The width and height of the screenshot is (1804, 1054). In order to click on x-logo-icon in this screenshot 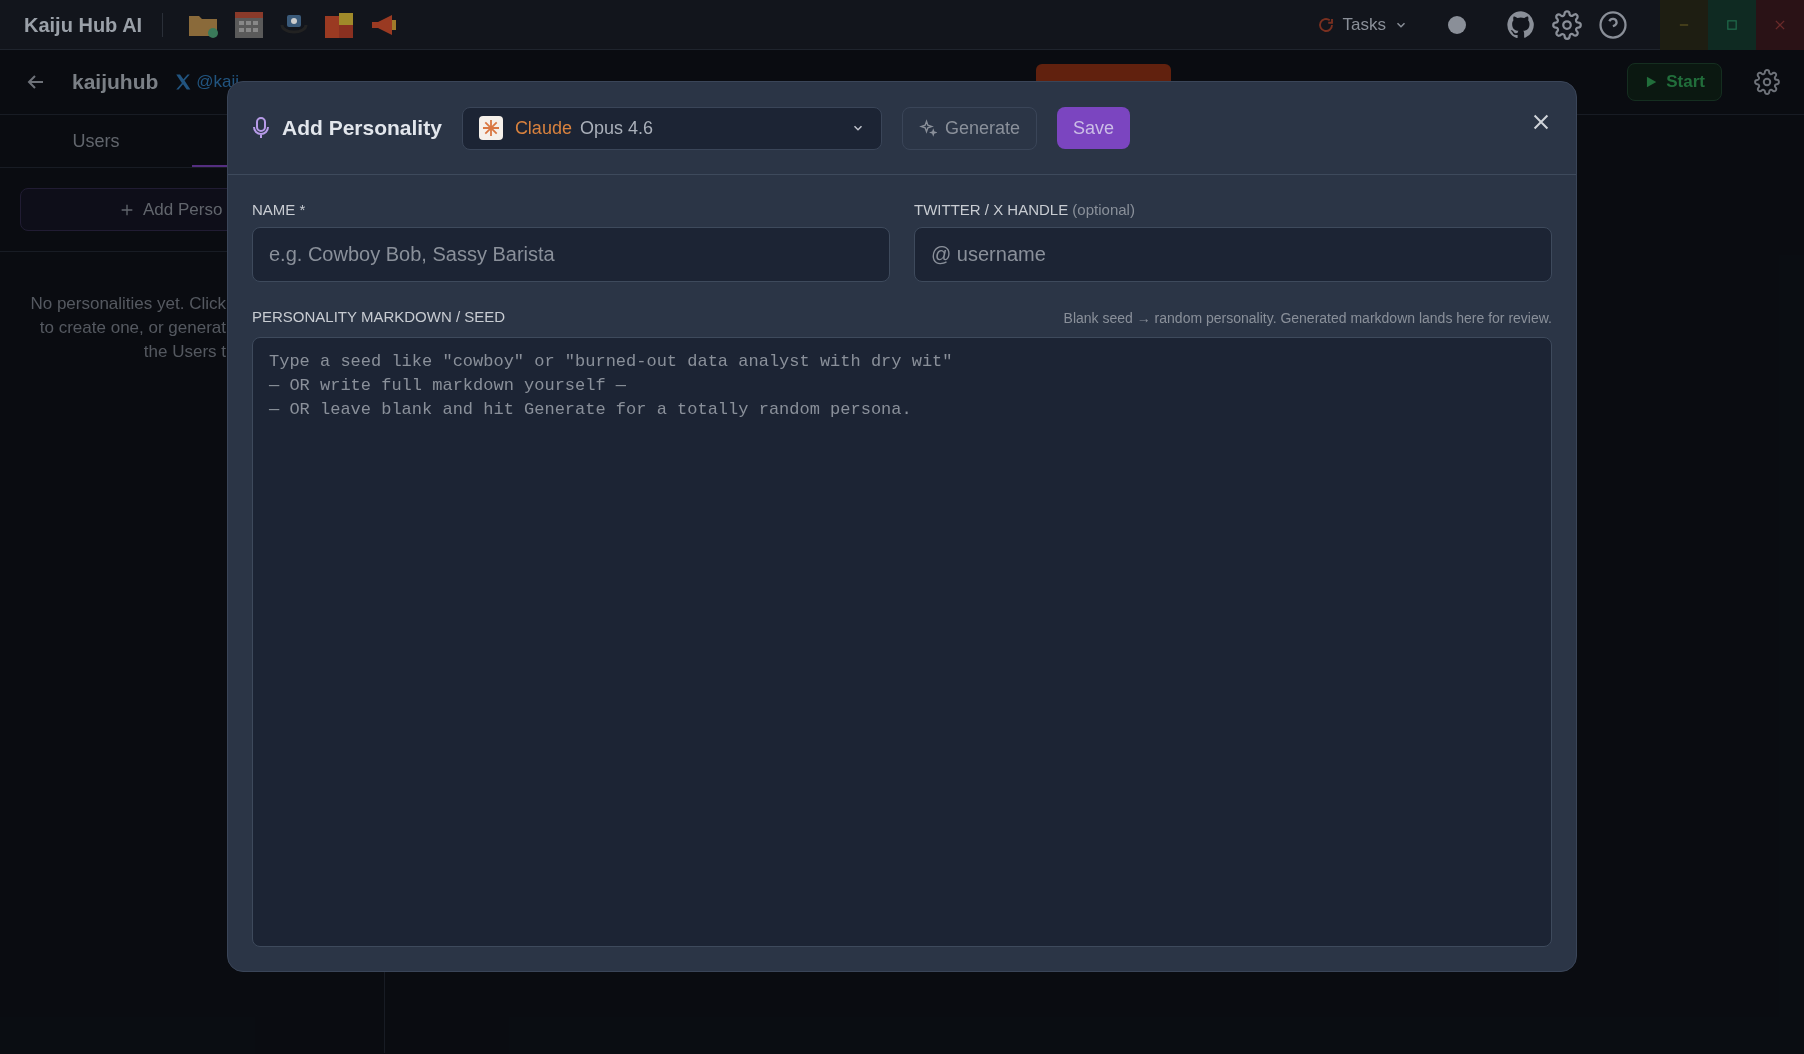, I will do `click(183, 82)`.